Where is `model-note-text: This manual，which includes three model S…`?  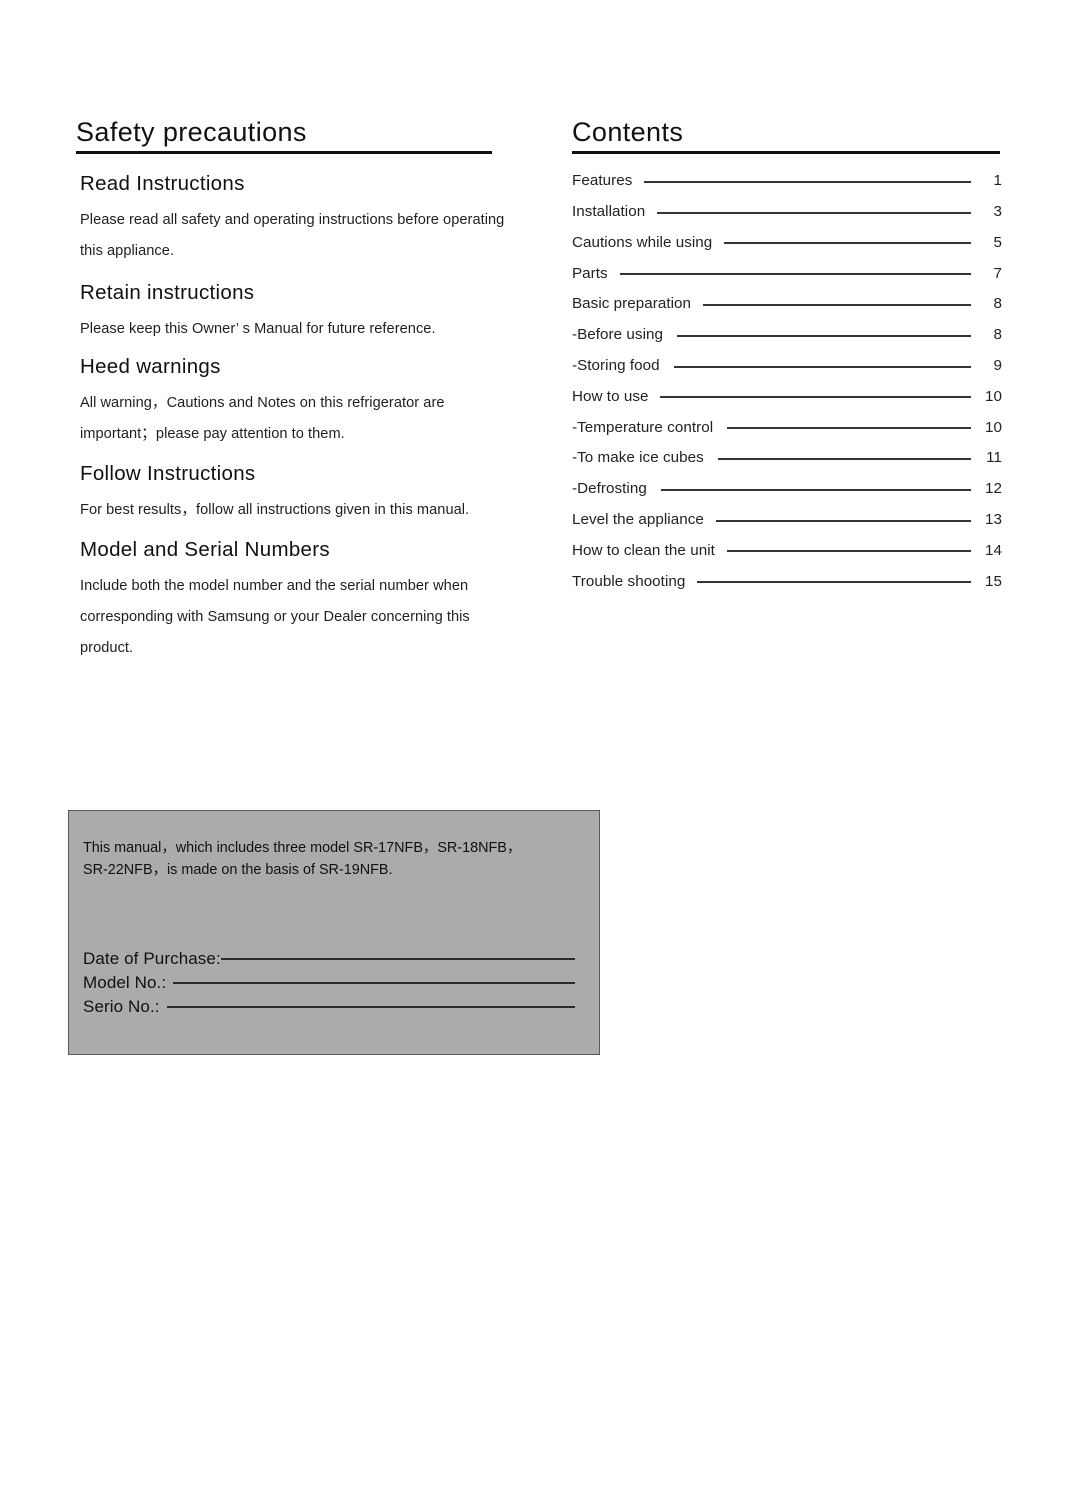 model-note-text: This manual，which includes three model S… is located at coordinates (333, 859).